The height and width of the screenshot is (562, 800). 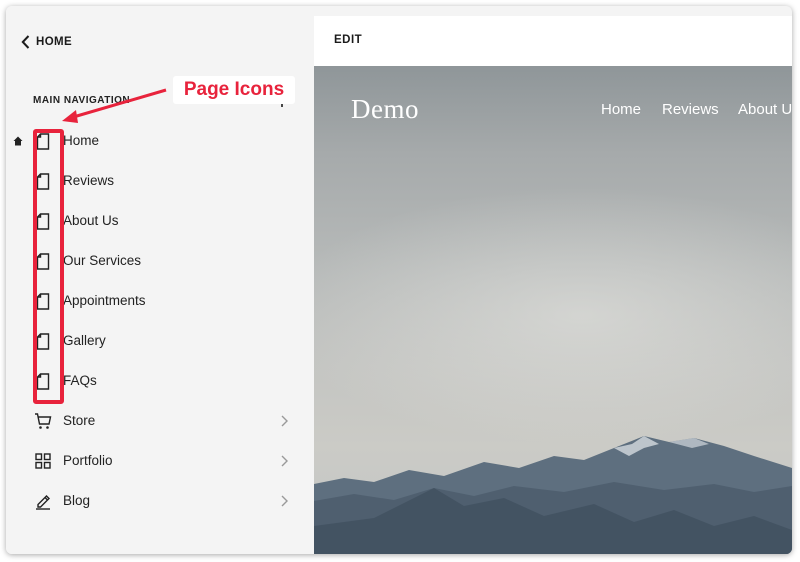 What do you see at coordinates (88, 460) in the screenshot?
I see `sidebar-item-label: Portfolio` at bounding box center [88, 460].